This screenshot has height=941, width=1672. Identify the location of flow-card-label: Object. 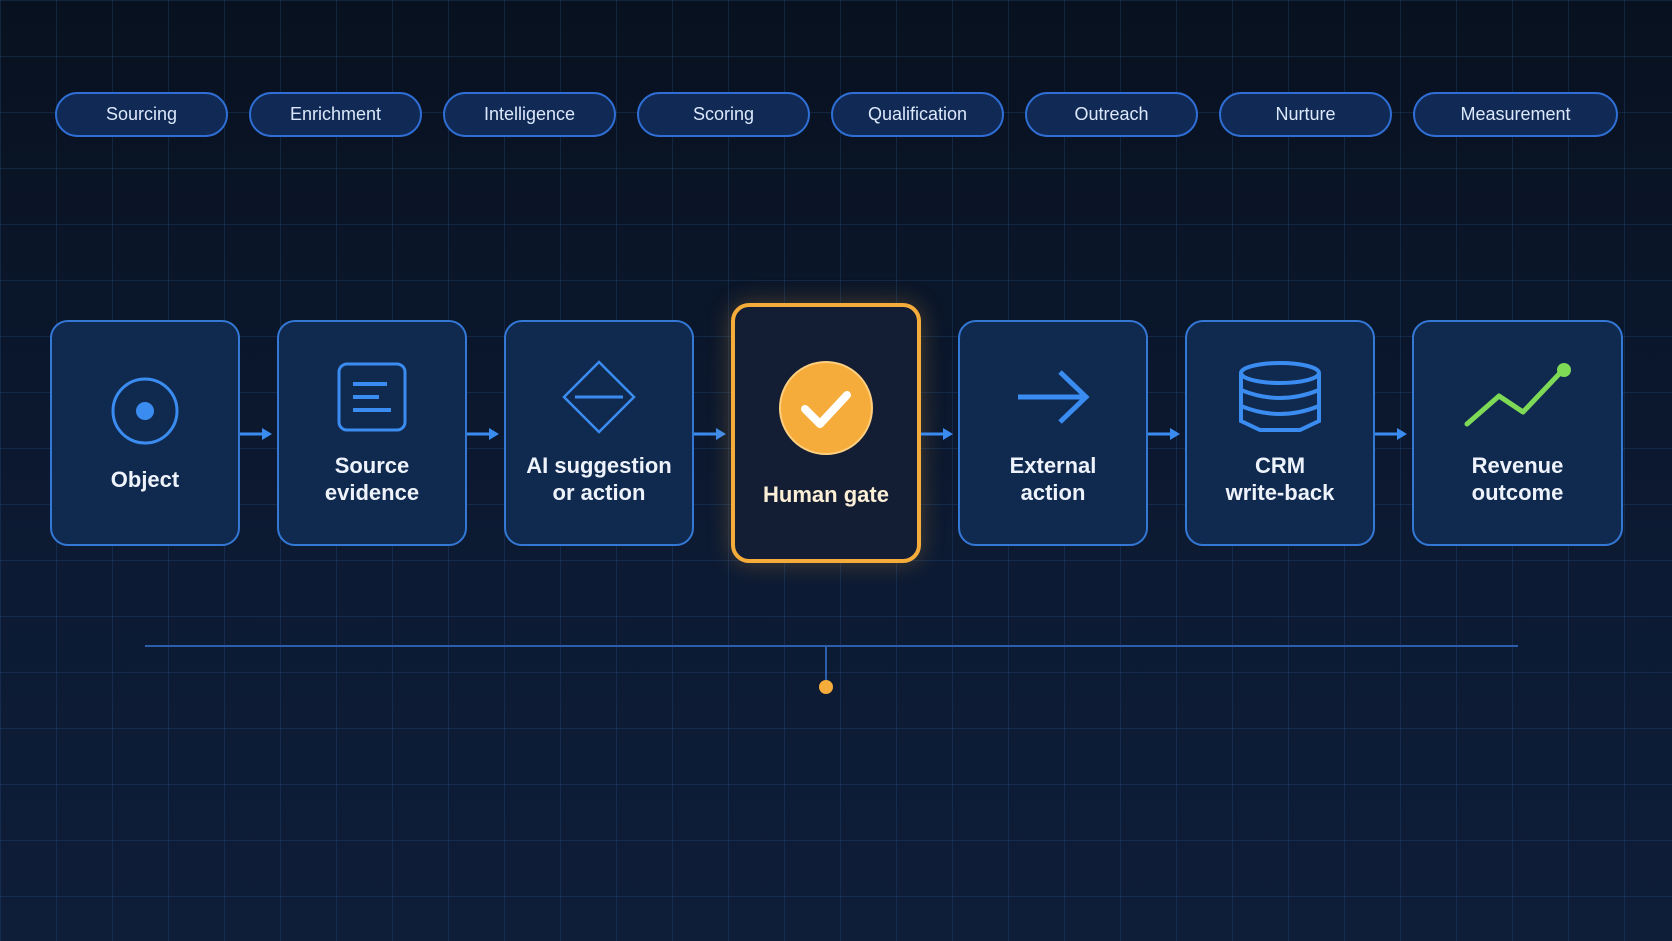
(145, 479).